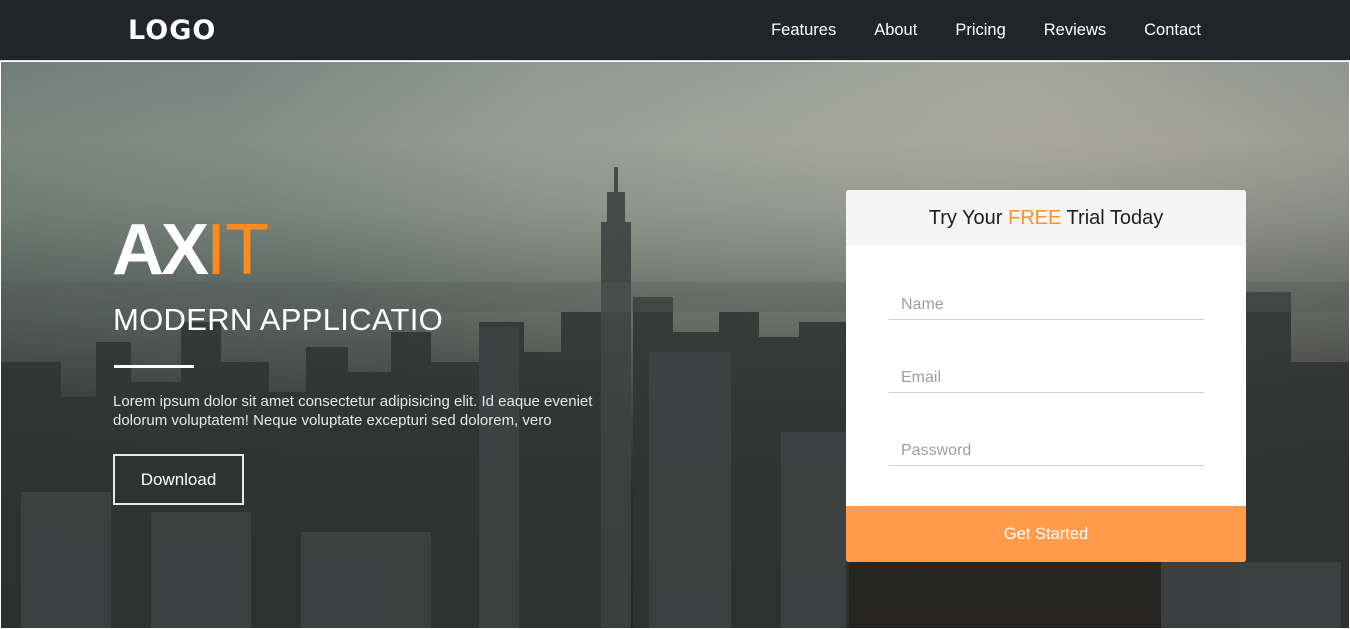  I want to click on form-title-prefix: Try Your, so click(968, 218).